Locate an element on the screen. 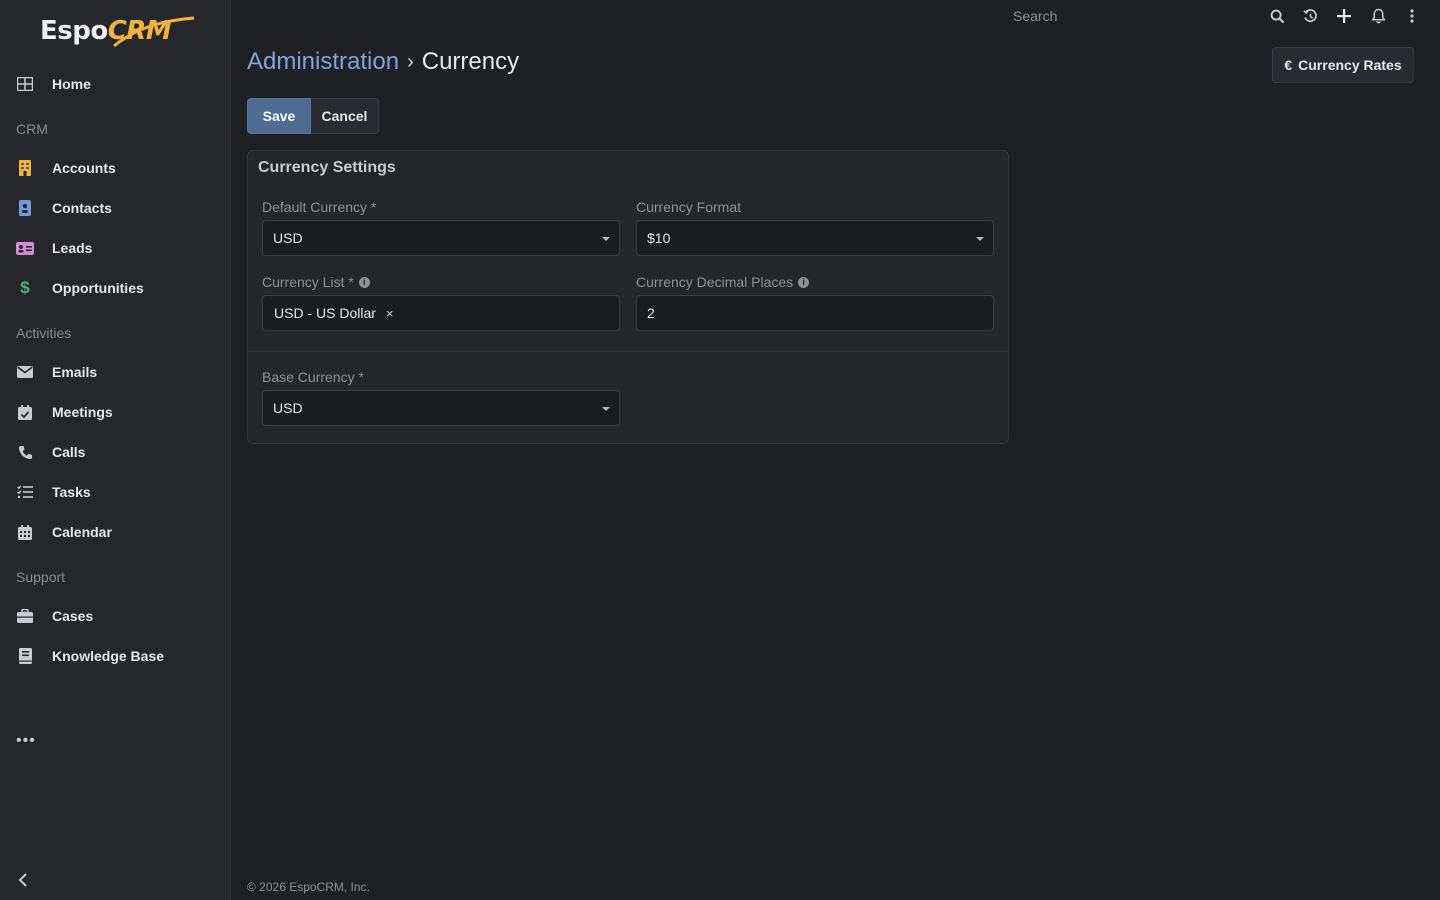 The image size is (1440, 900). sidebar-item-knowledge-base: Knowledge Base is located at coordinates (115, 656).